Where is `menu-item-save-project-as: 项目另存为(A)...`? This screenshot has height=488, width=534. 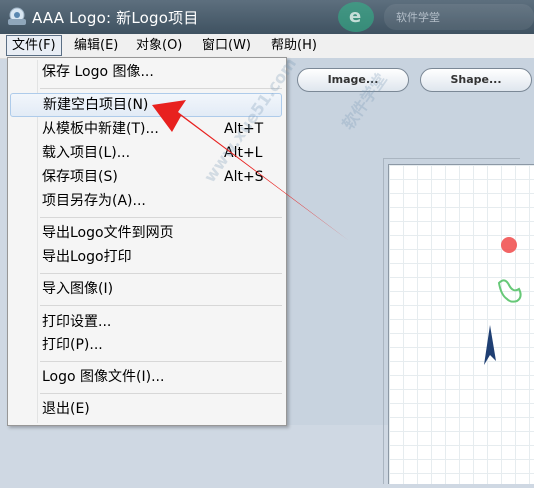
menu-item-save-project-as: 项目另存为(A)... is located at coordinates (146, 201).